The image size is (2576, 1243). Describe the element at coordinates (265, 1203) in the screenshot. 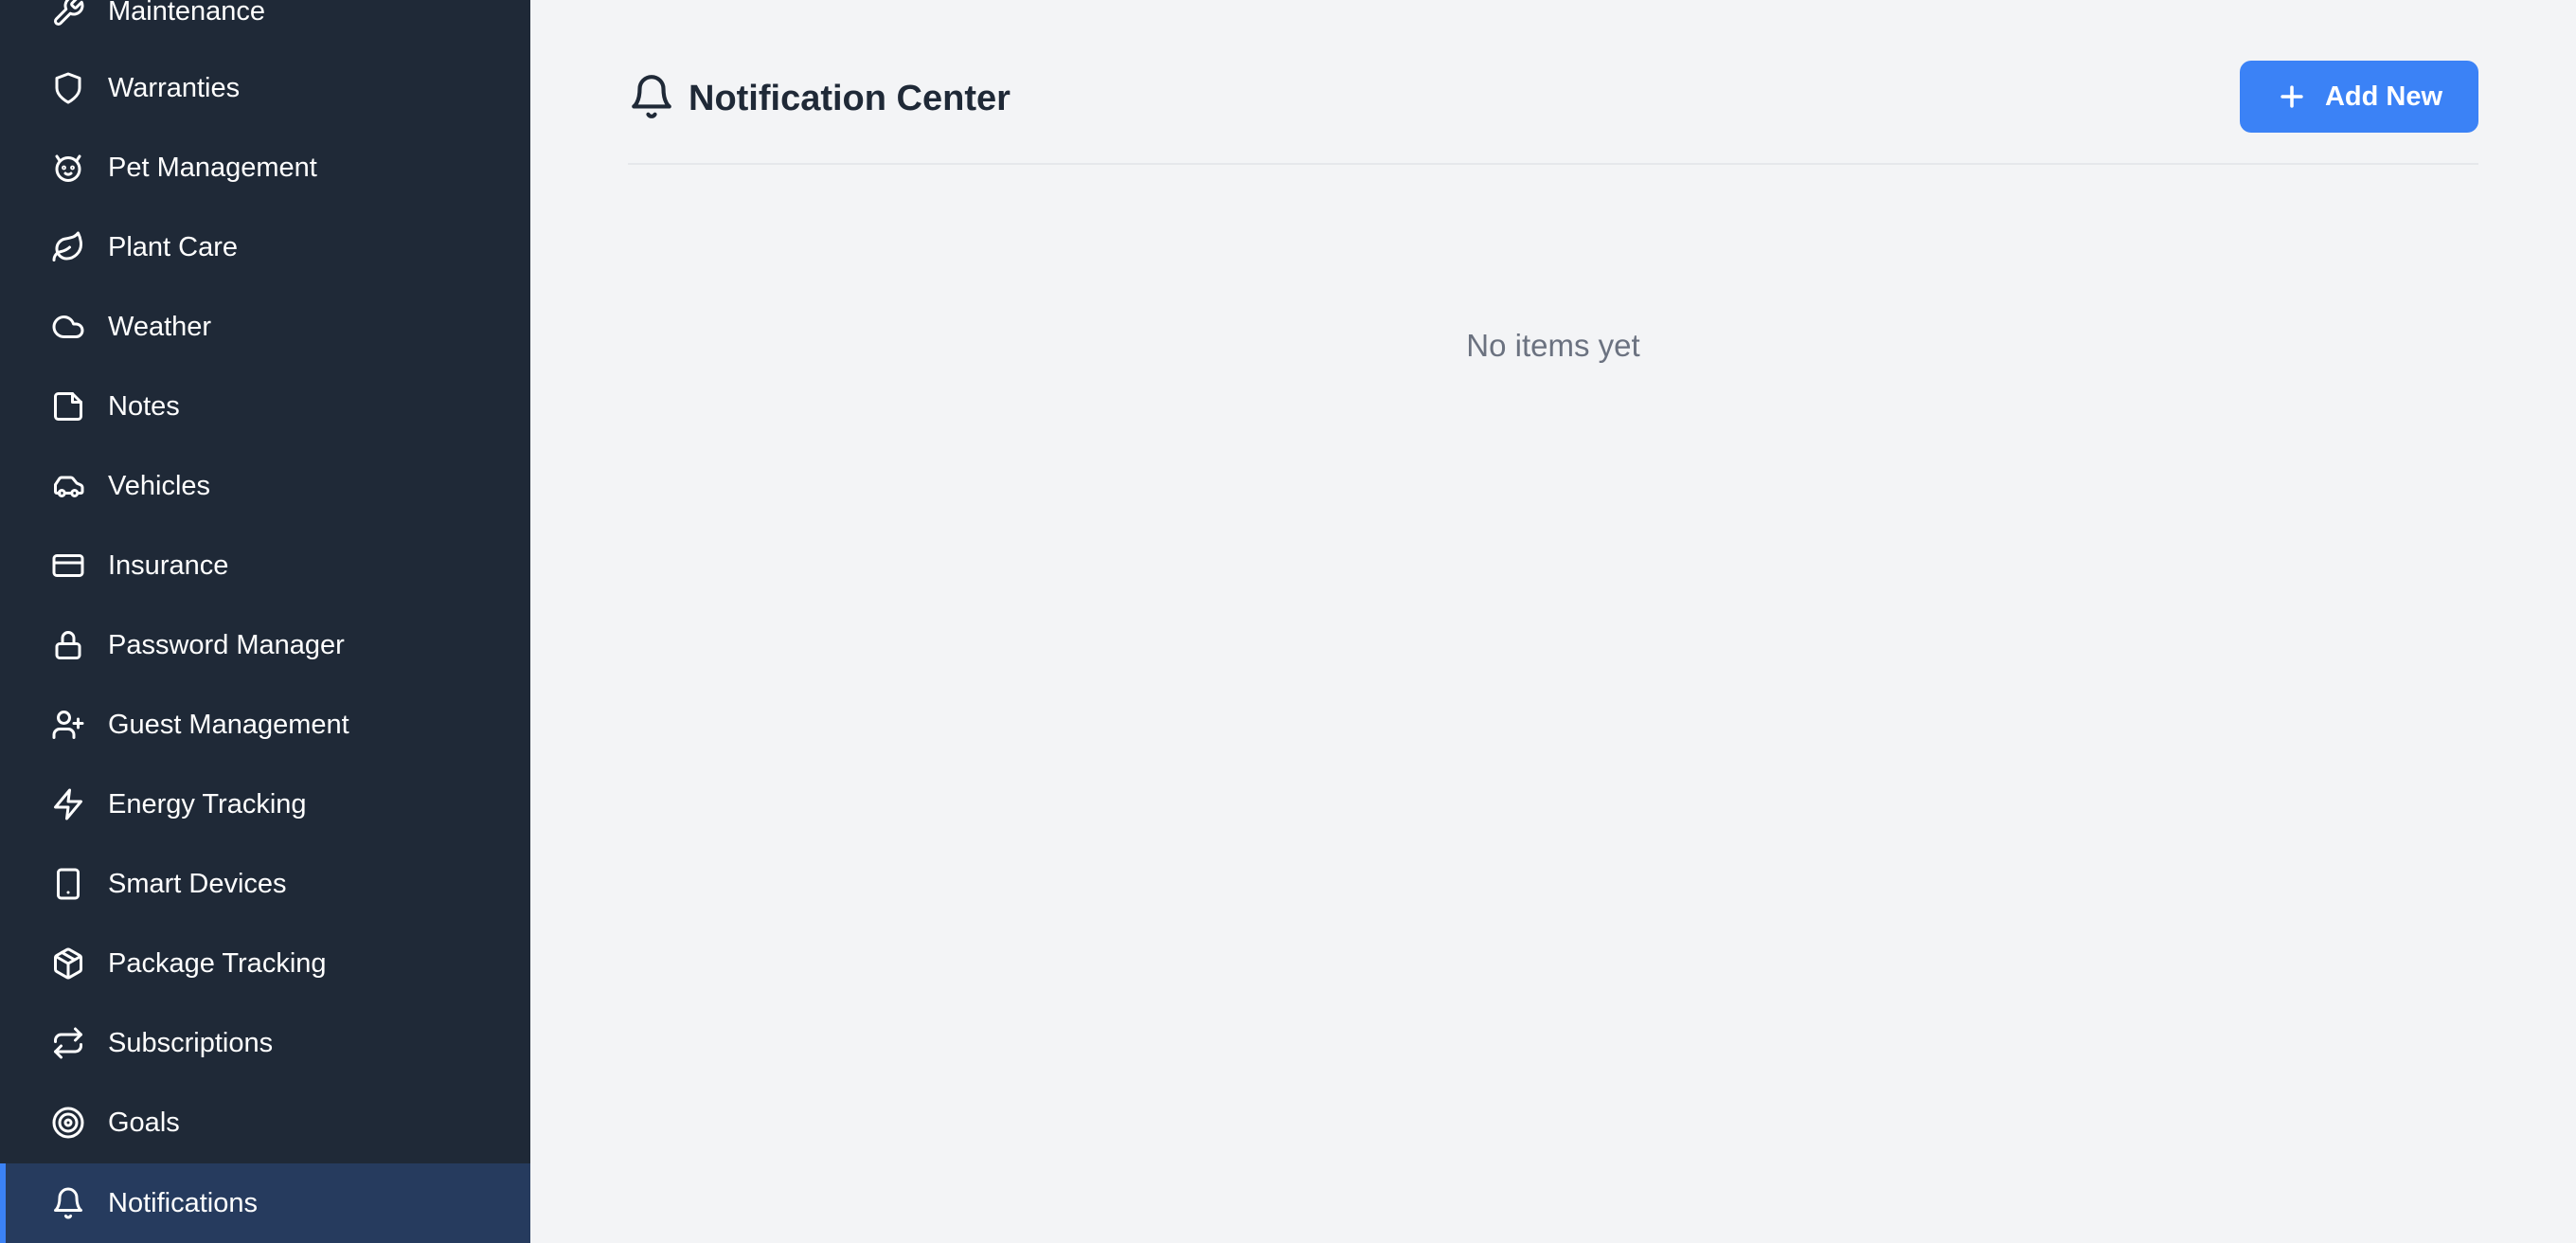

I see `sidebar-item-notifications: Notifications` at that location.